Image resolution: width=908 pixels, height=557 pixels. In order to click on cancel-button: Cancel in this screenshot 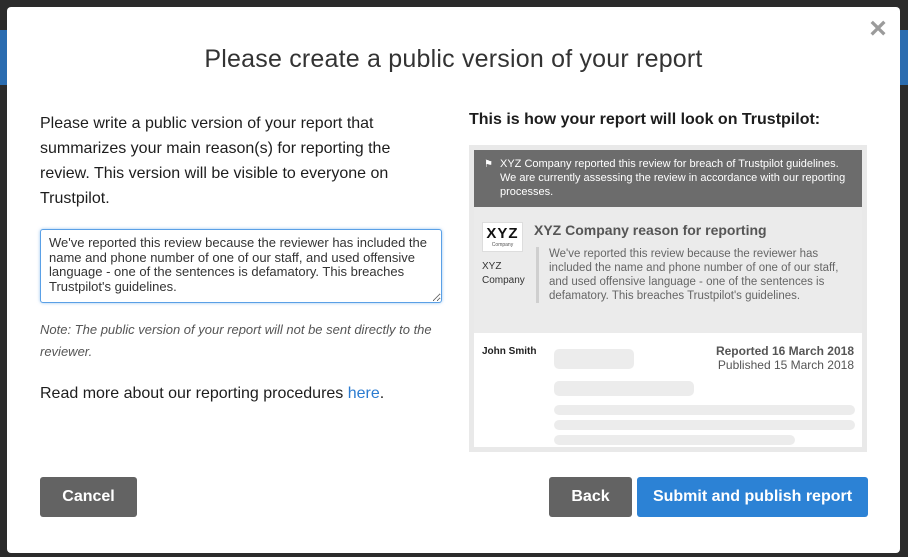, I will do `click(88, 497)`.